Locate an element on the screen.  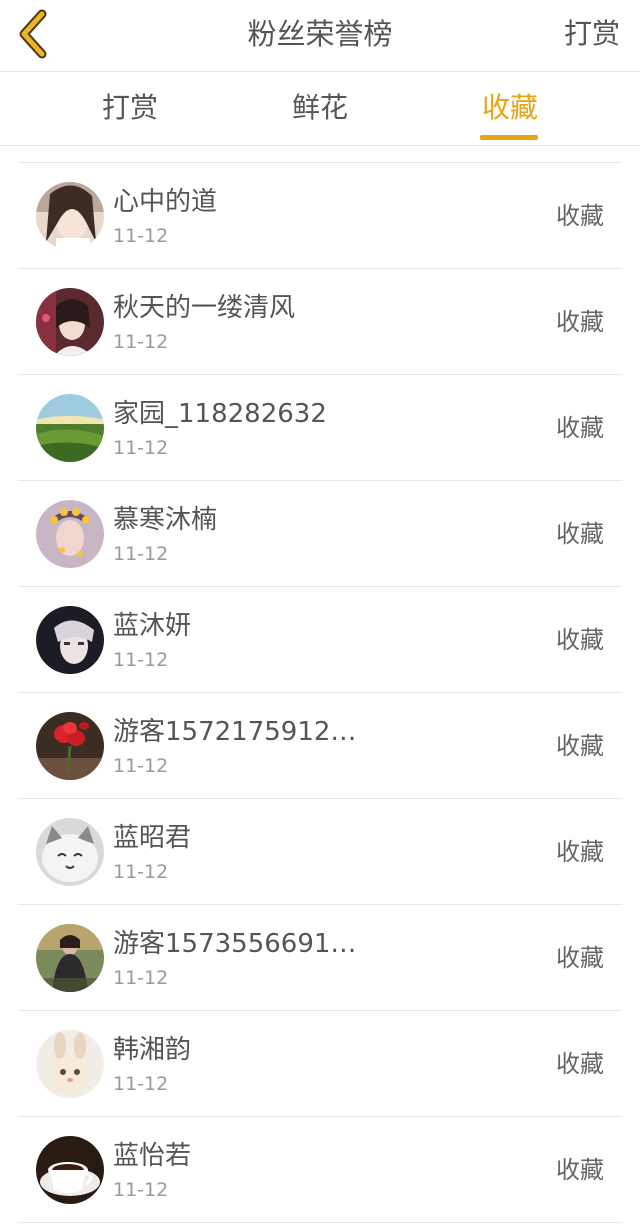
fan-name: 慕寒沐楠 is located at coordinates (165, 520).